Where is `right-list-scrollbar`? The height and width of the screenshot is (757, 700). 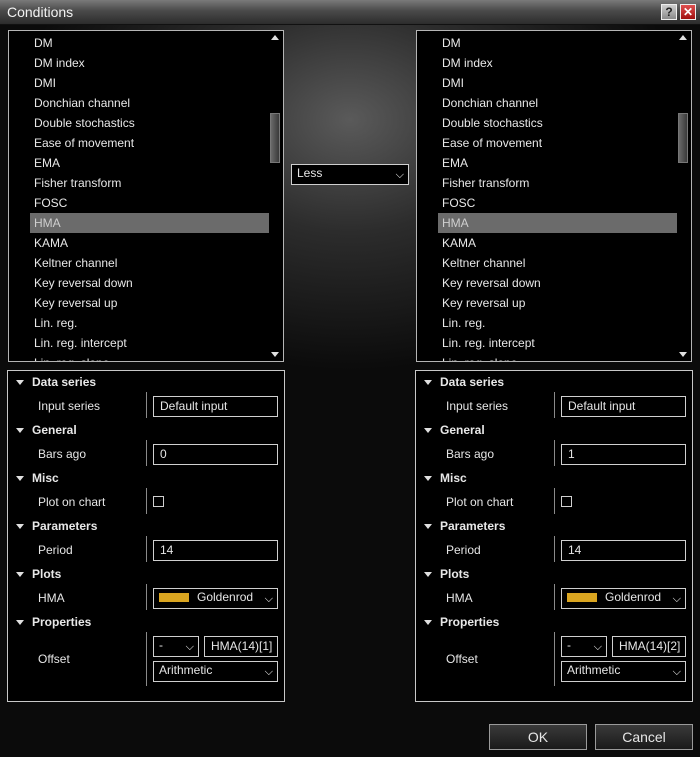
right-list-scrollbar is located at coordinates (683, 196).